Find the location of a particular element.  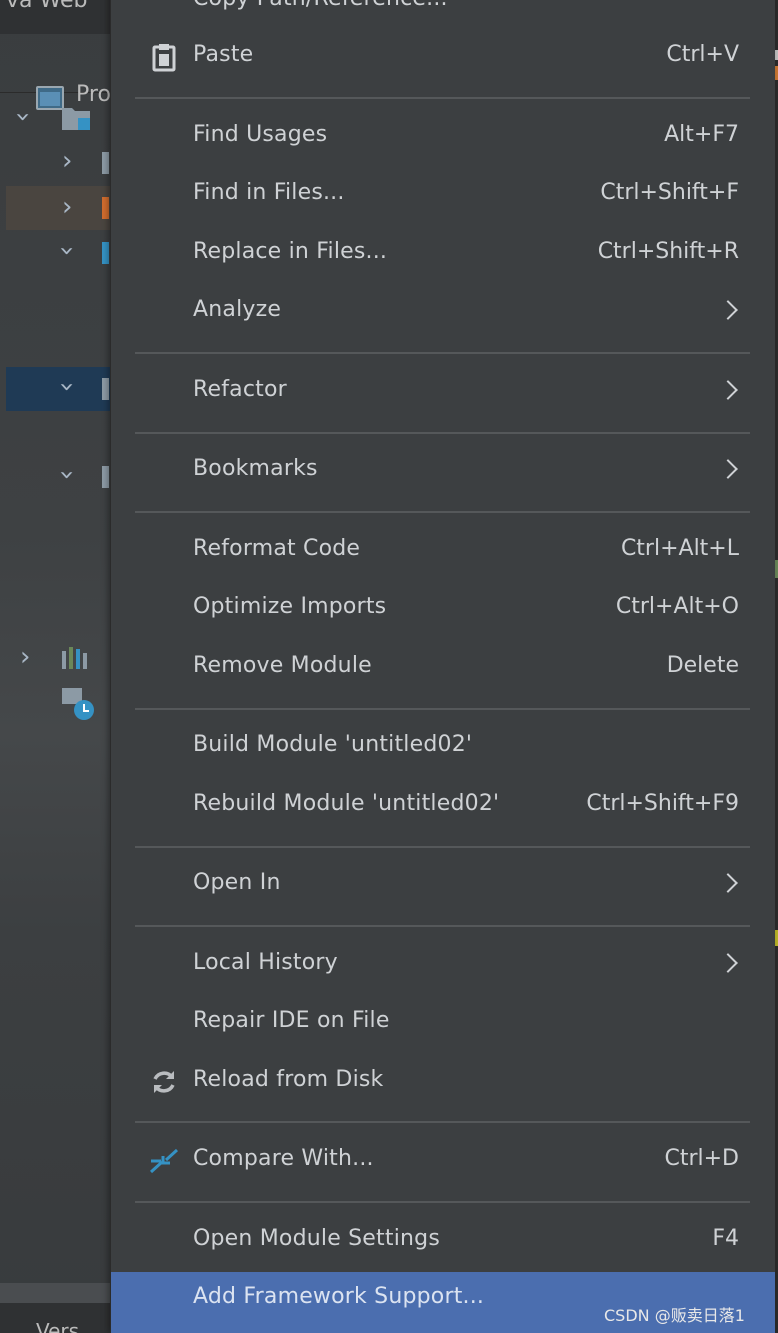

menu-item-shortcut: Ctrl+Alt+O is located at coordinates (677, 606).